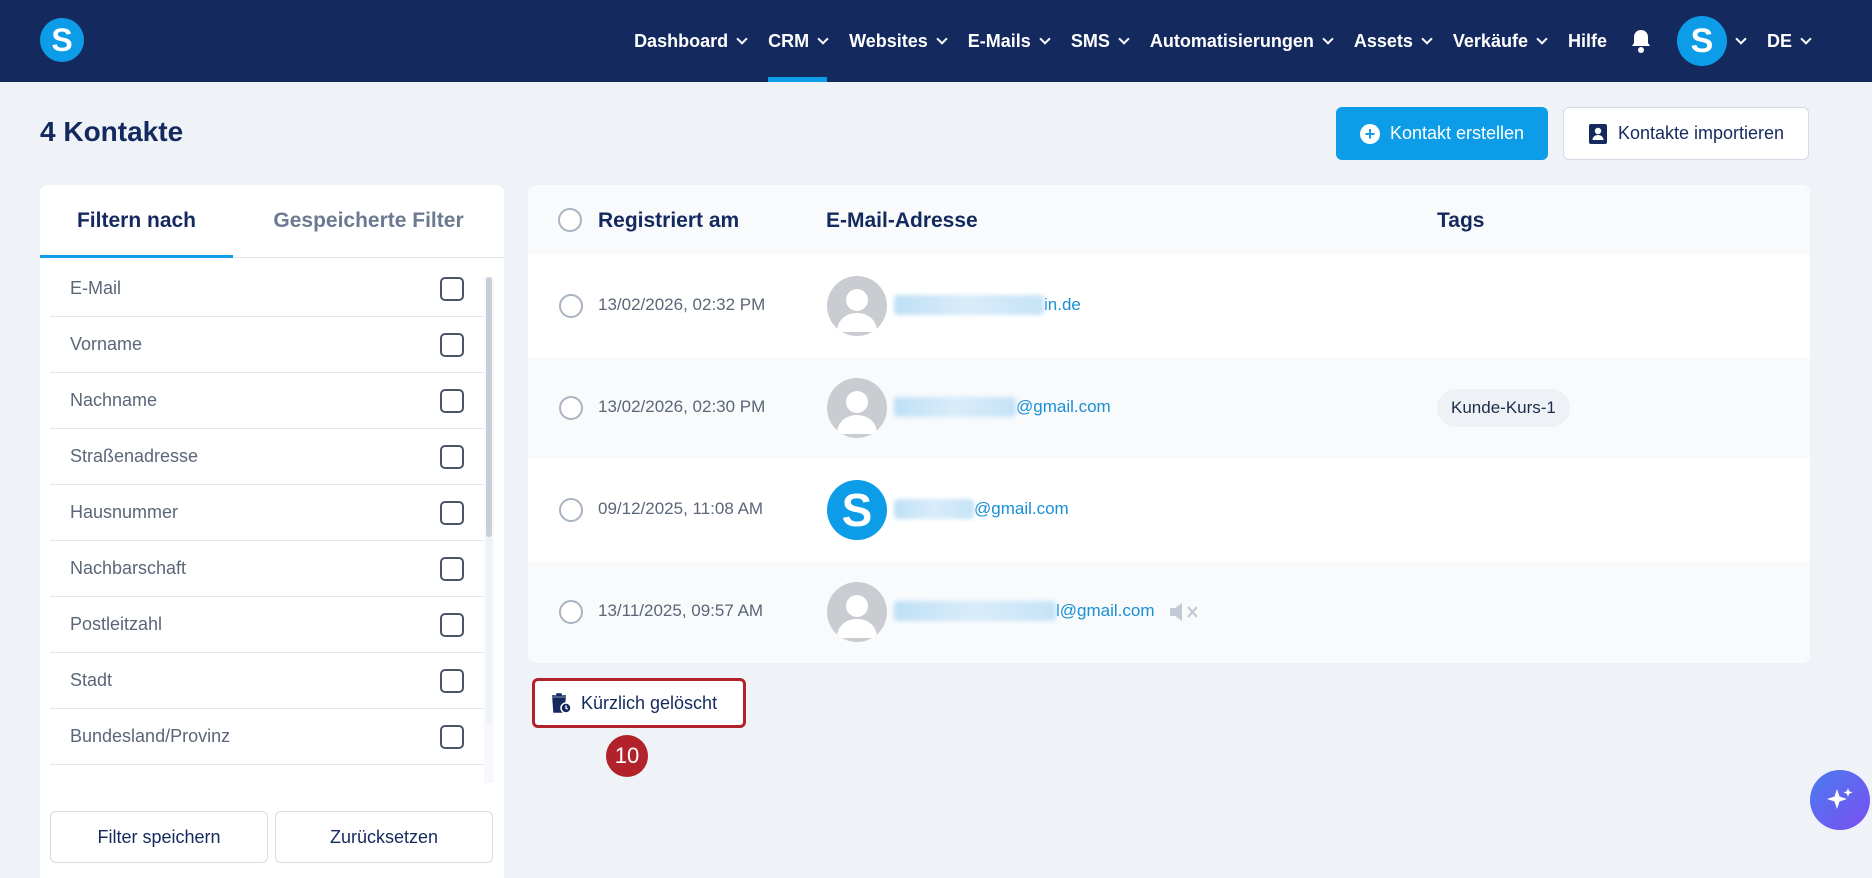 This screenshot has height=878, width=1872. I want to click on tab-filter-by: Filtern nach, so click(136, 221).